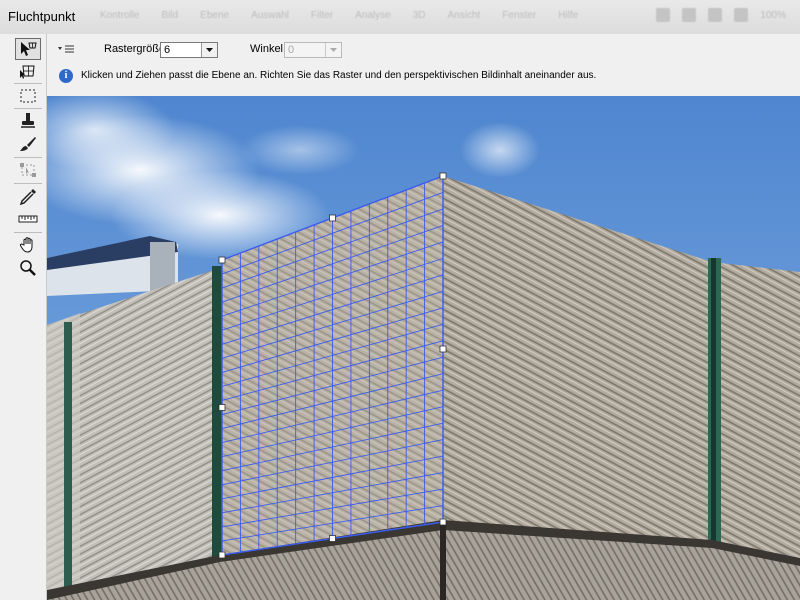  I want to click on background-zoom: 100%, so click(773, 15).